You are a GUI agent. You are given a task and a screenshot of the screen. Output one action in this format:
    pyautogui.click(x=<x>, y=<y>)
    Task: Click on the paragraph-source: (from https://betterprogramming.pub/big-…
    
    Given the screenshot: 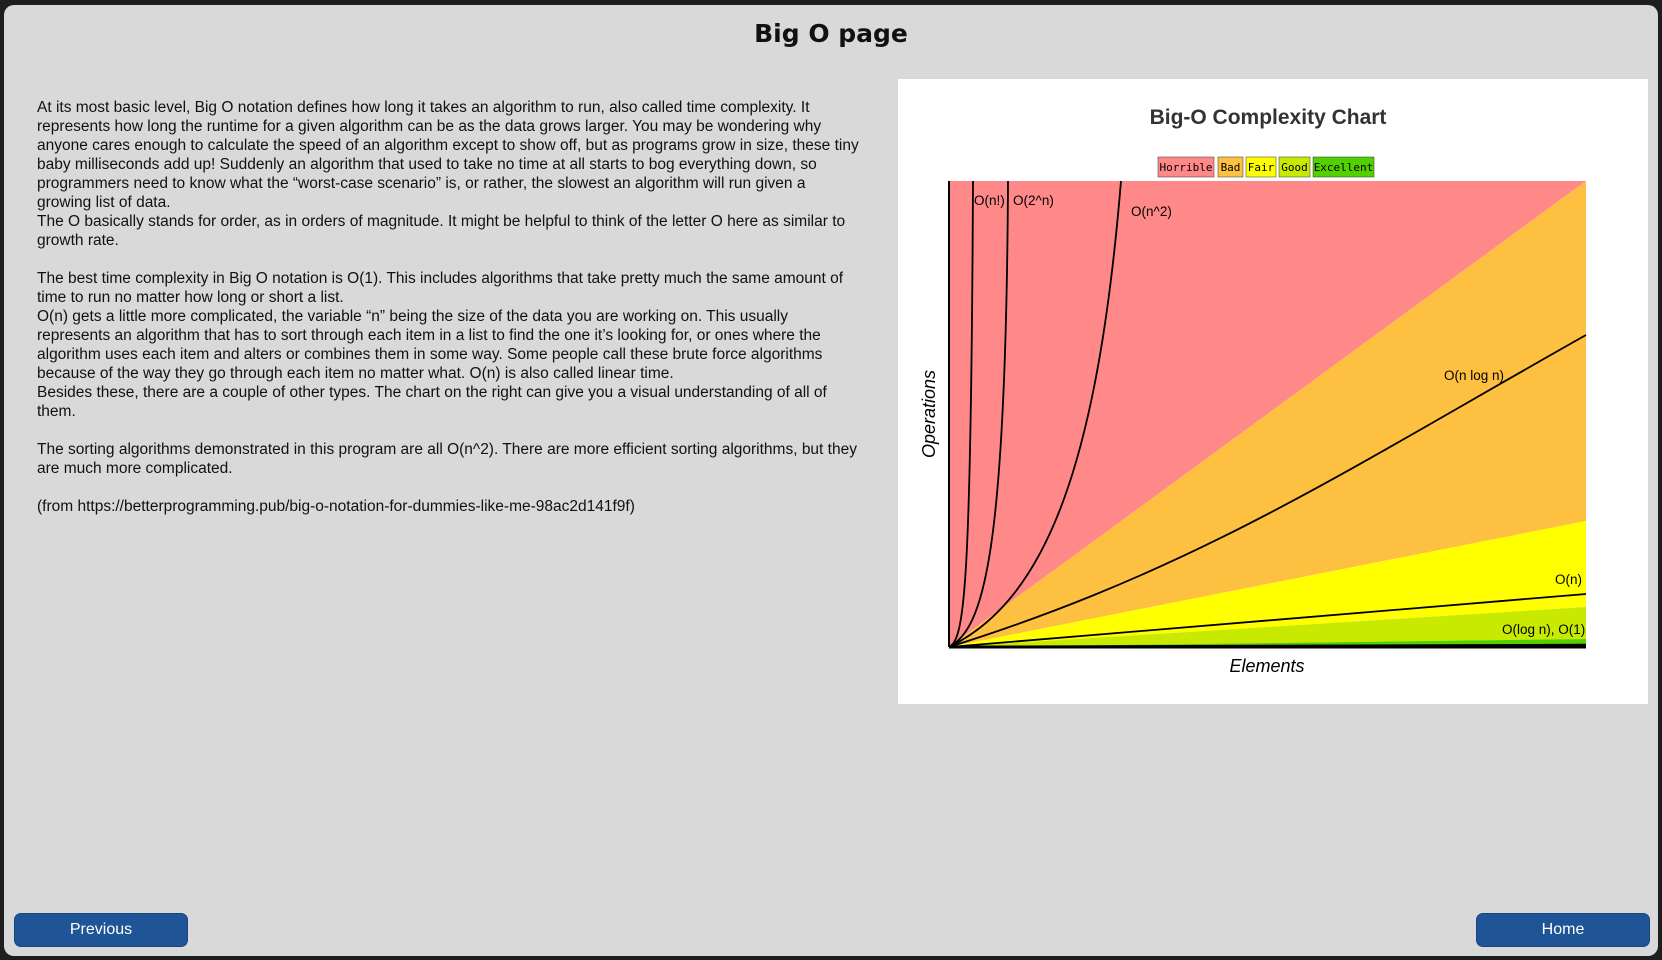 What is the action you would take?
    pyautogui.click(x=336, y=506)
    